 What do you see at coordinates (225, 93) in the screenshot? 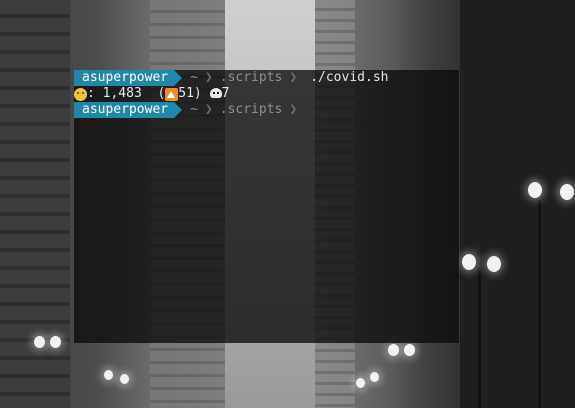
I see `deaths-count: 7` at bounding box center [225, 93].